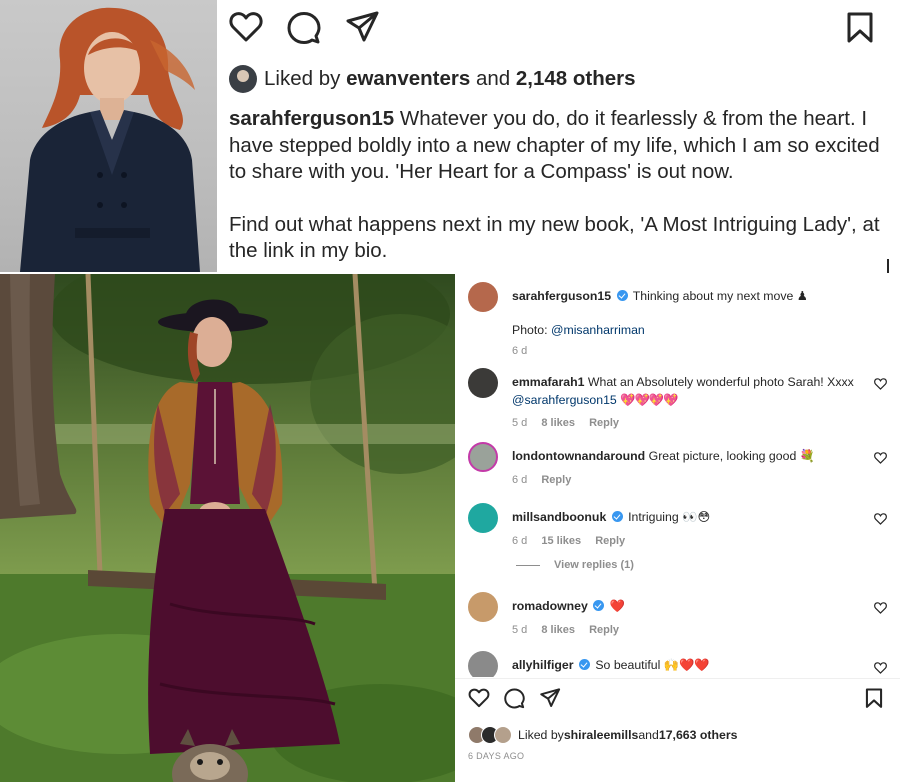 The height and width of the screenshot is (782, 900). I want to click on comment-likes: 15 likes, so click(561, 541).